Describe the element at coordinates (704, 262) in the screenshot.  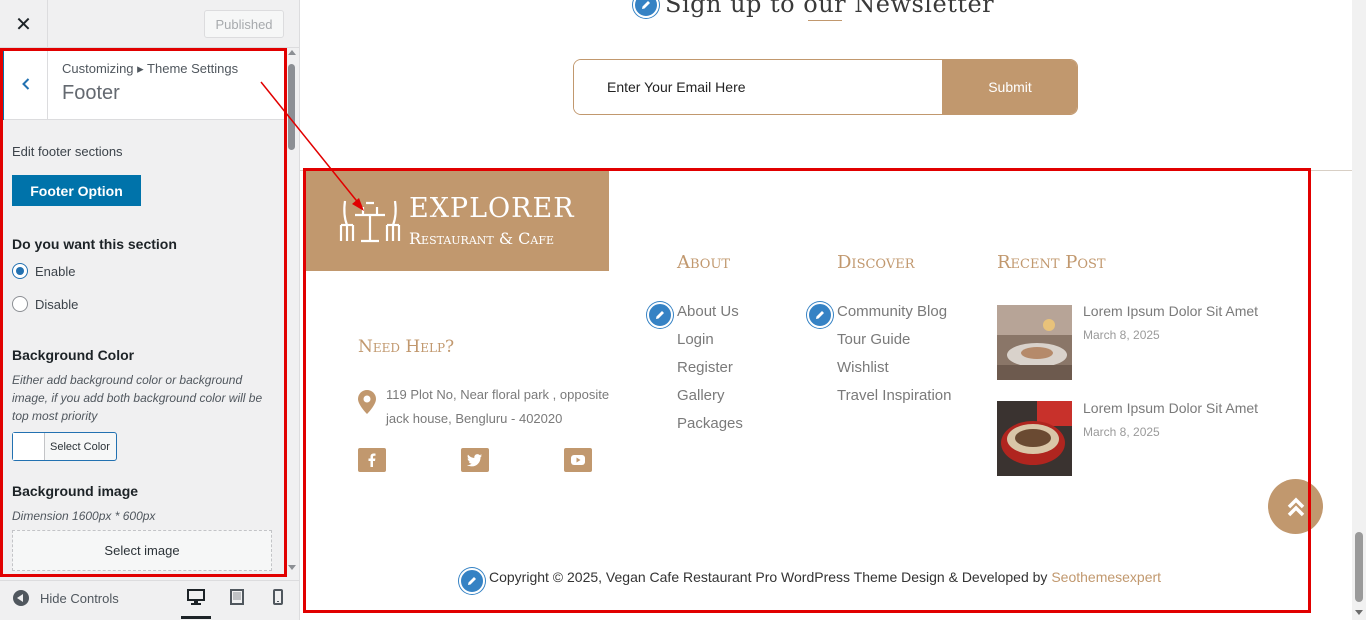
I see `about-heading: About` at that location.